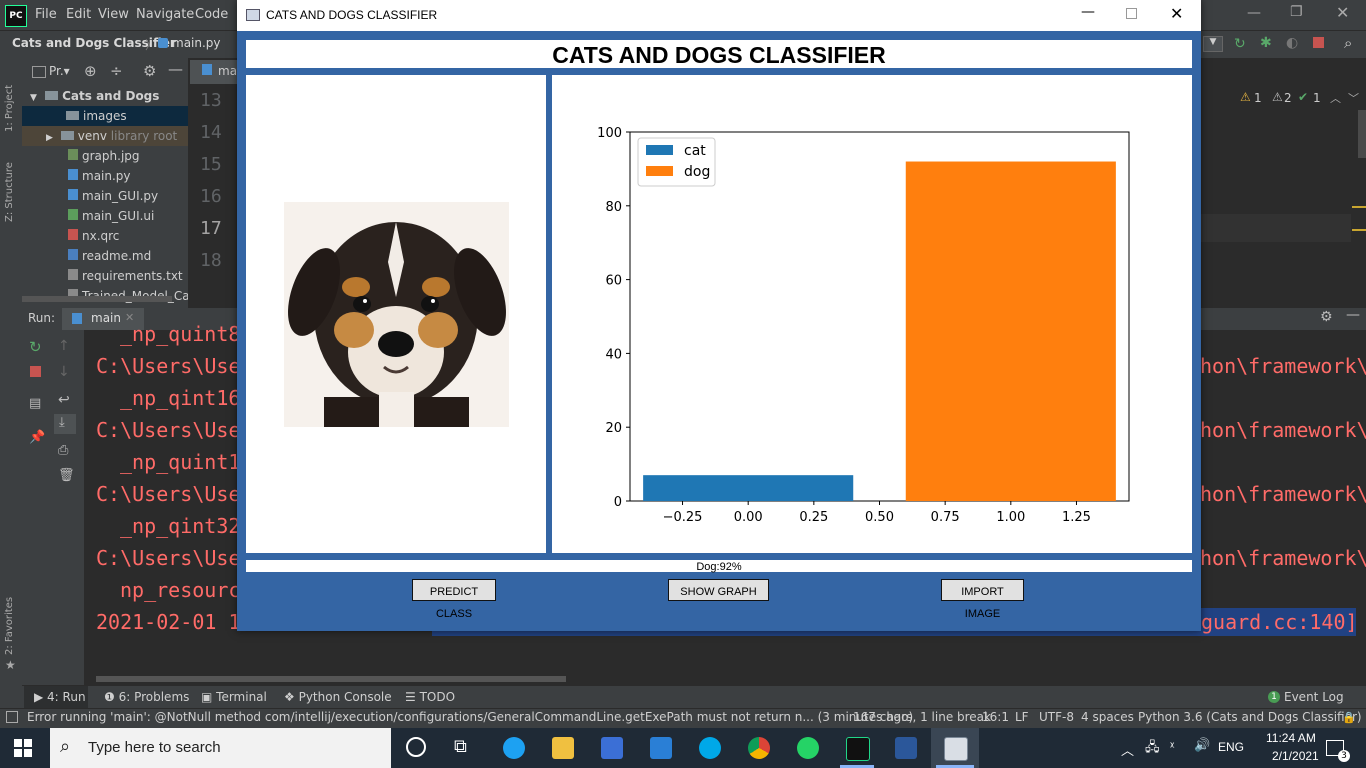  I want to click on settings-gear-icon: ⚙, so click(149, 71).